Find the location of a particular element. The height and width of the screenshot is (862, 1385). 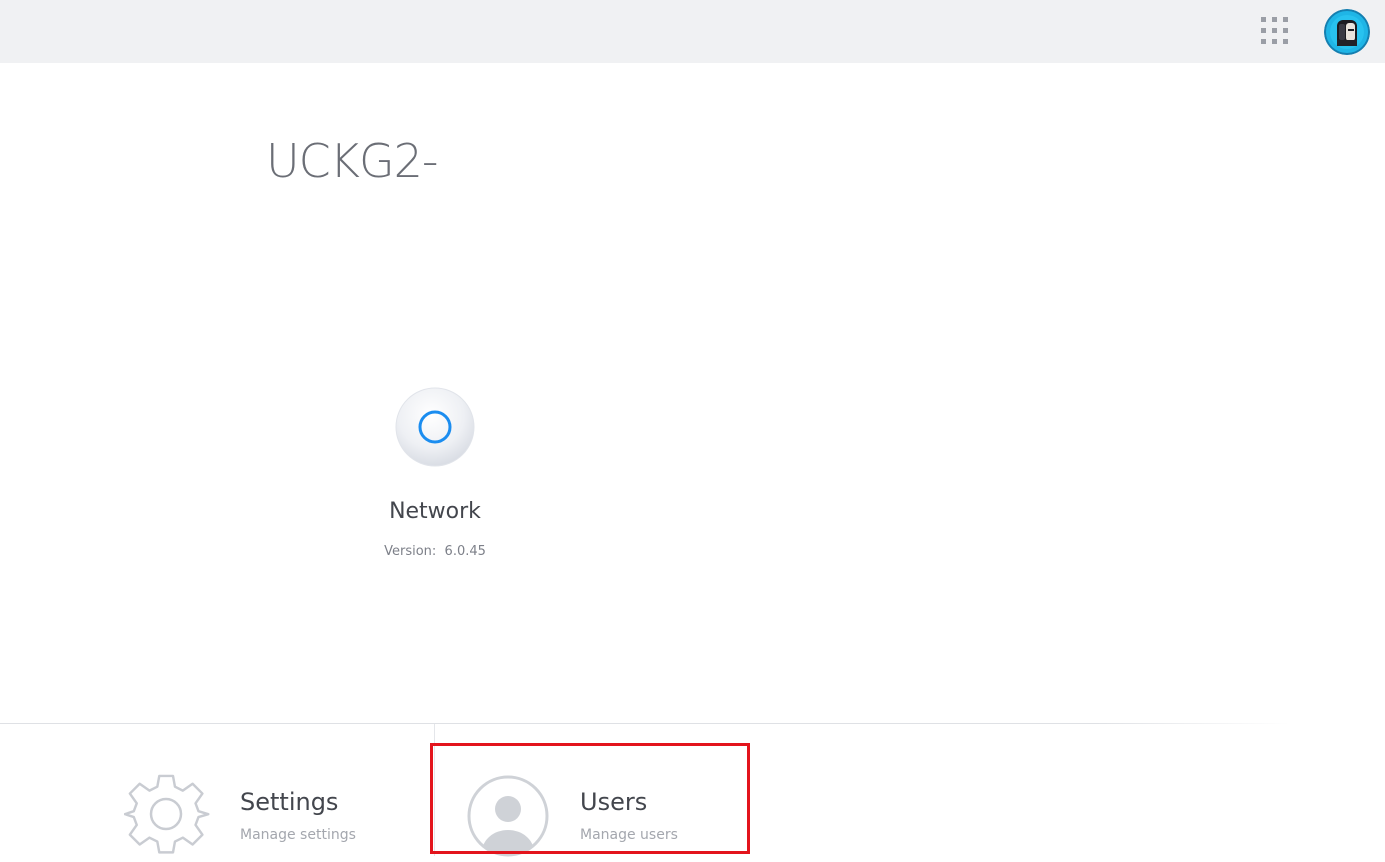

users-title: Users is located at coordinates (614, 802).